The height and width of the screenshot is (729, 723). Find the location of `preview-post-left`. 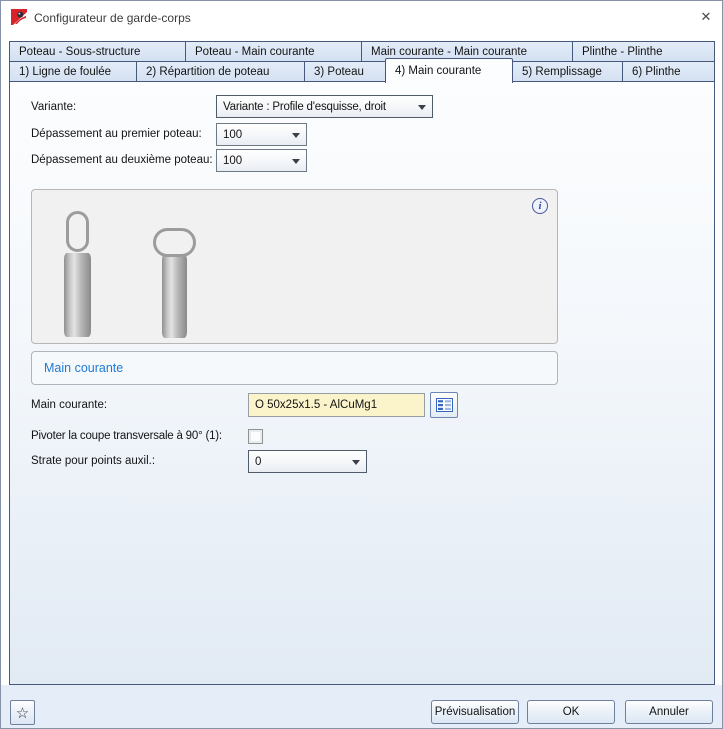

preview-post-left is located at coordinates (77, 295).